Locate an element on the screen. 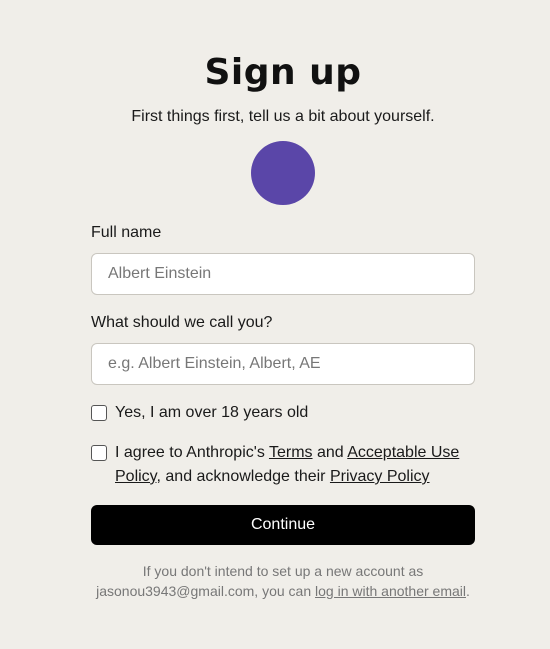  avatar is located at coordinates (283, 173).